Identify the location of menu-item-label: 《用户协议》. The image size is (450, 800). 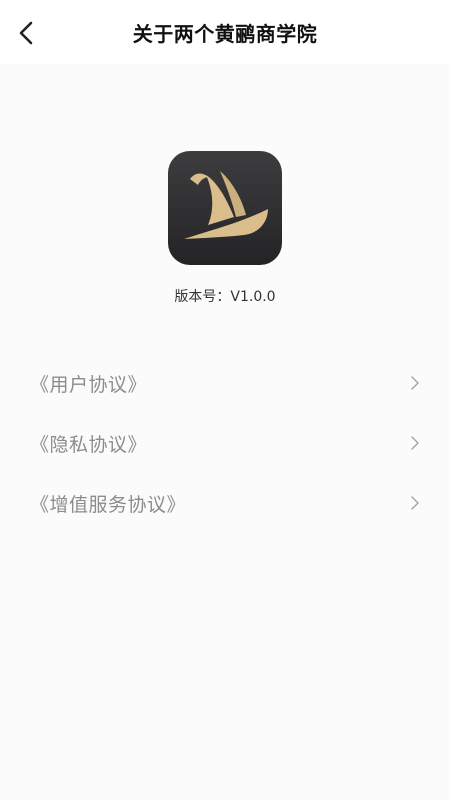
(89, 385).